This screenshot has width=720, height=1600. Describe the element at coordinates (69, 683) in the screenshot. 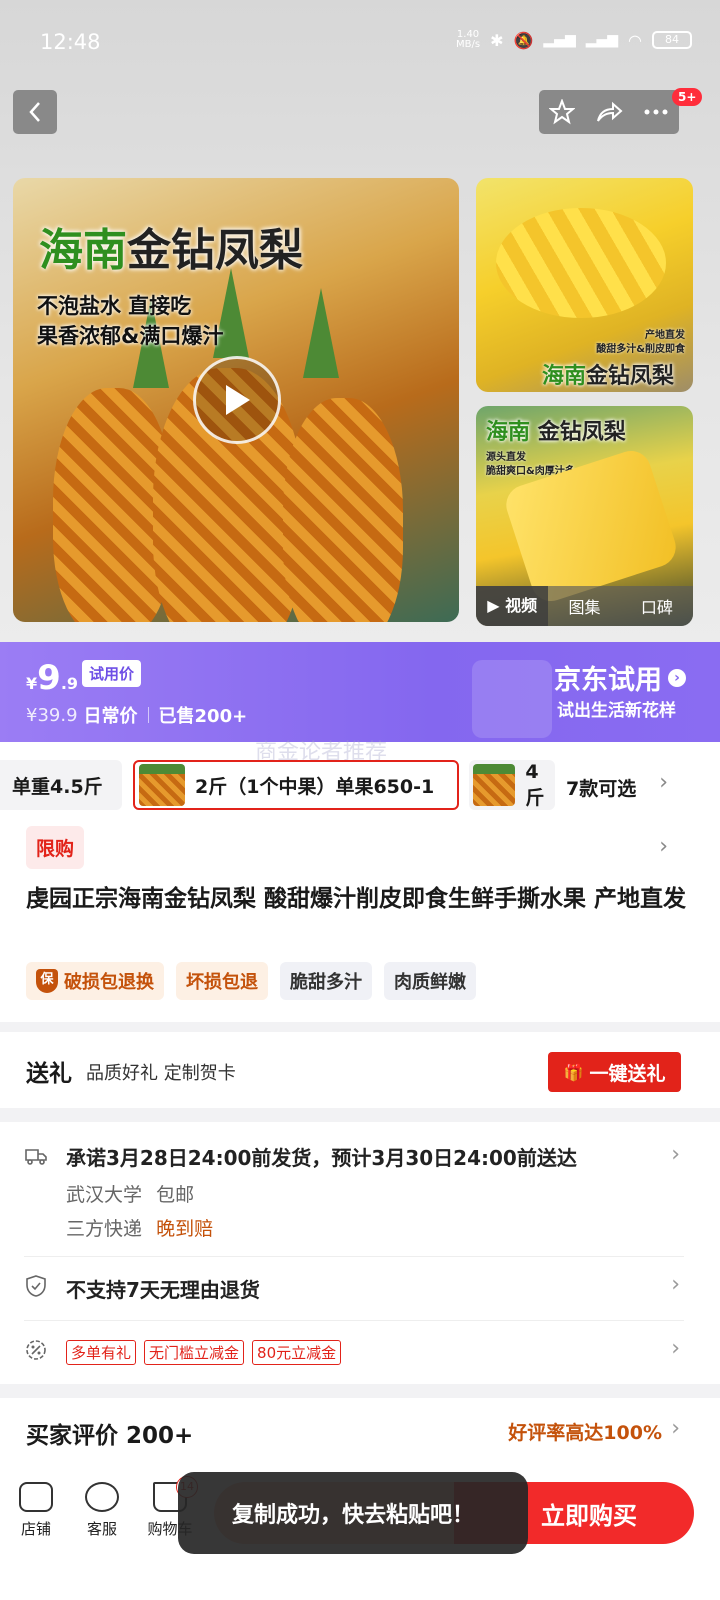

I see `price-decimal: .9` at that location.